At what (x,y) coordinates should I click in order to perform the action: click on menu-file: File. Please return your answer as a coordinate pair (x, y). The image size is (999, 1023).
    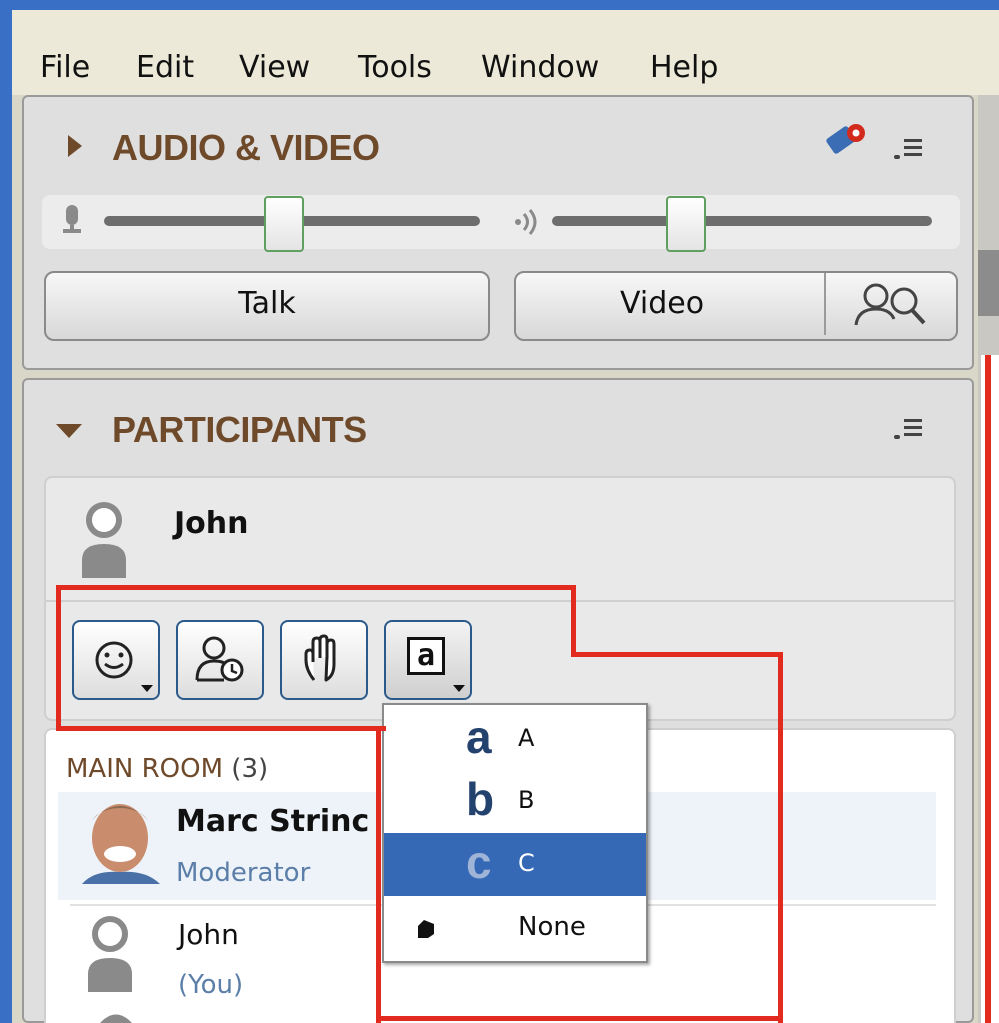
    Looking at the image, I should click on (65, 68).